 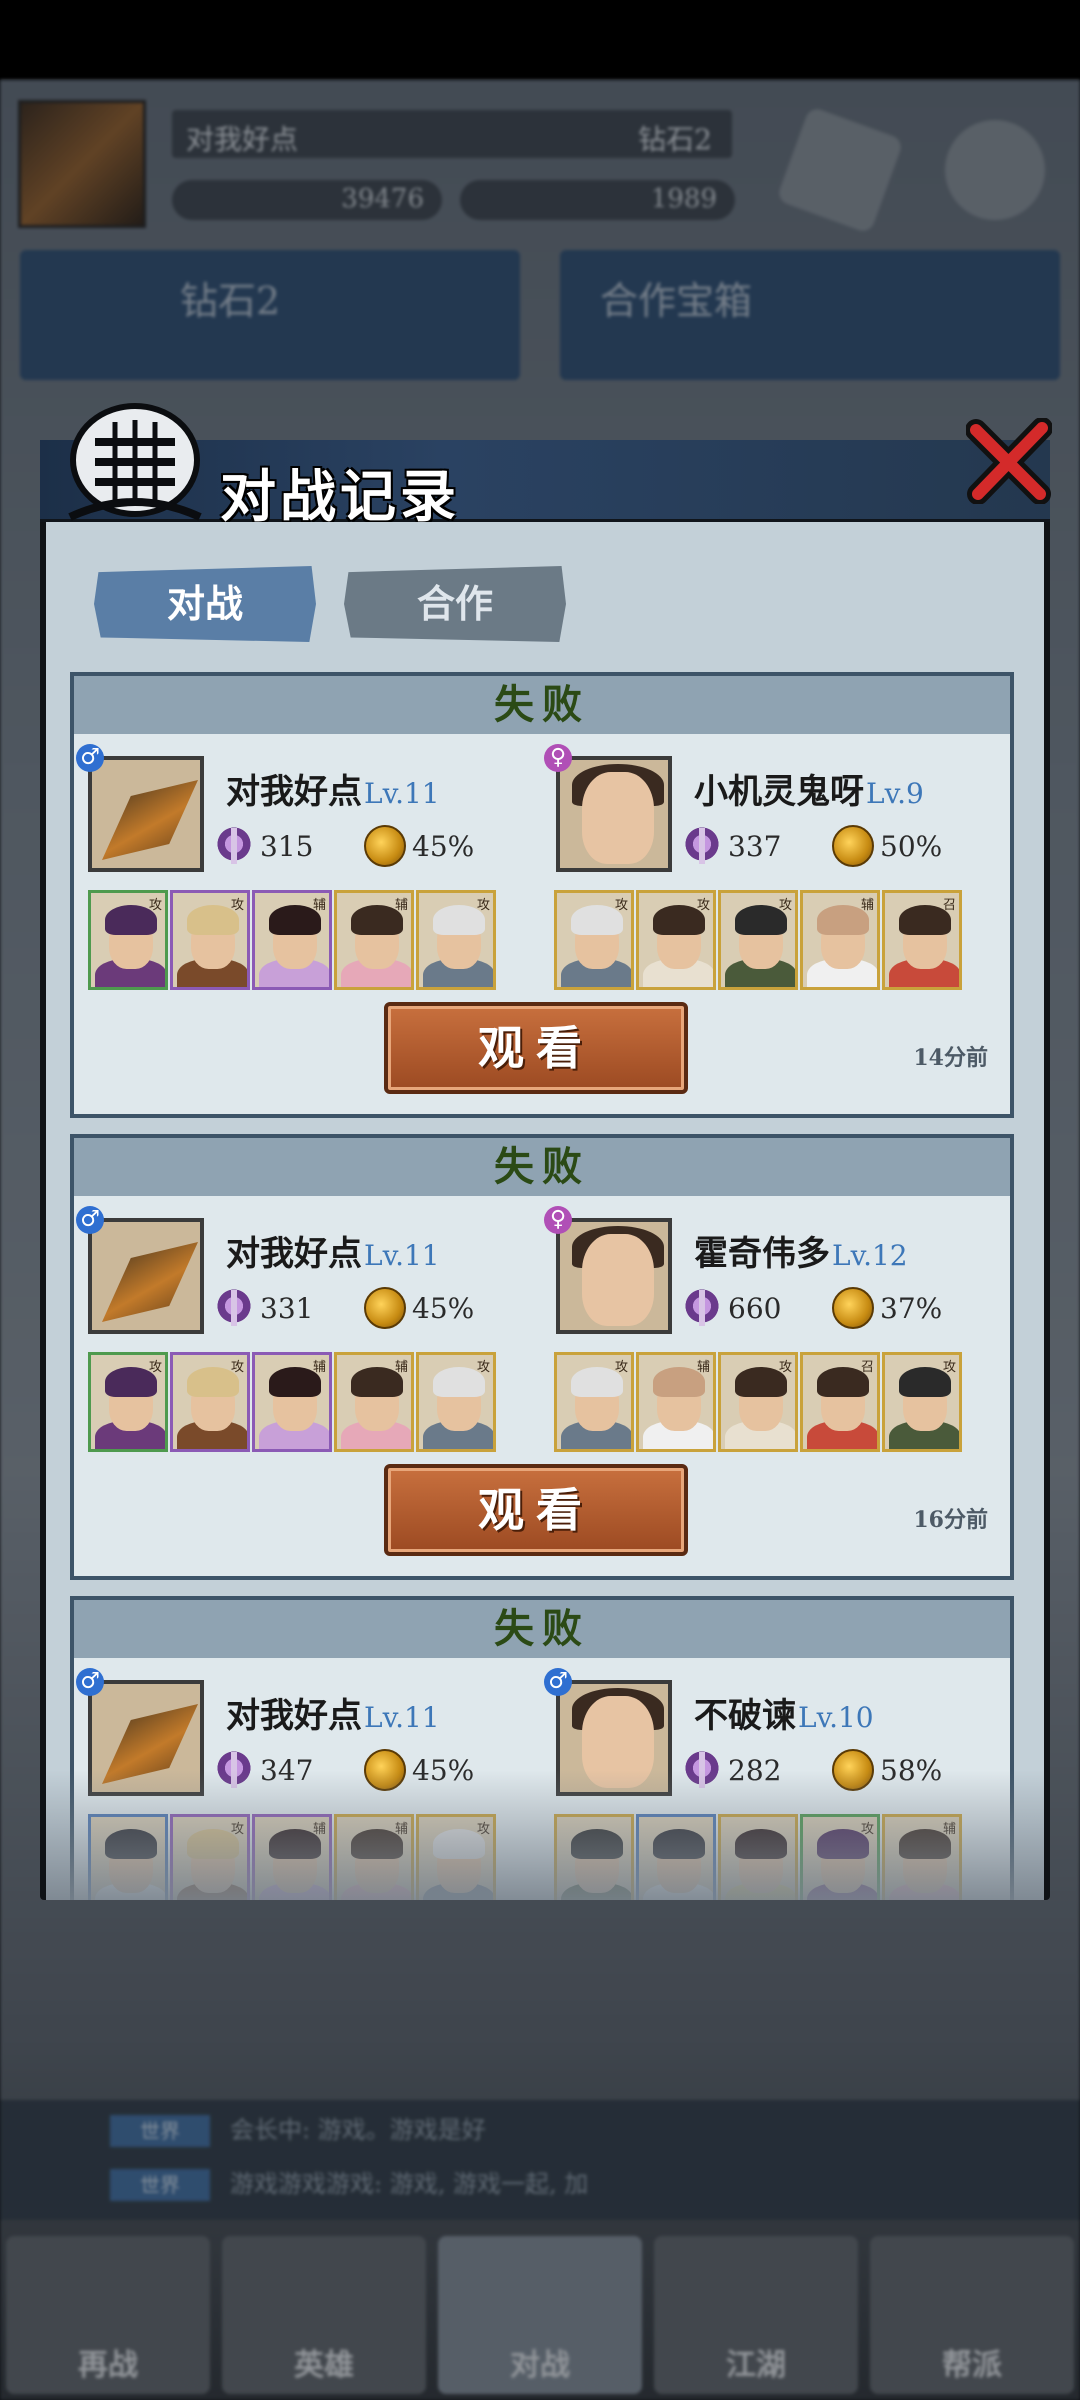 I want to click on fist-emblem-icon, so click(x=135, y=462).